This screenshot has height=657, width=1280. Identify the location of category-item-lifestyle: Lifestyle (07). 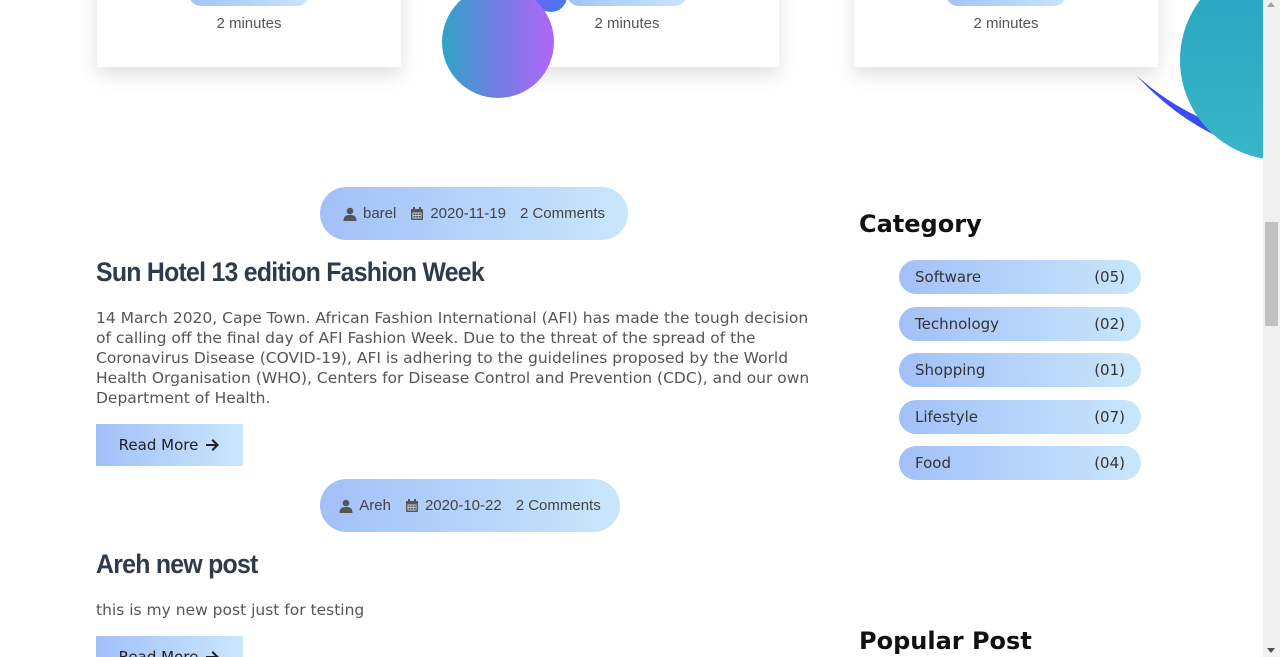
(1020, 416).